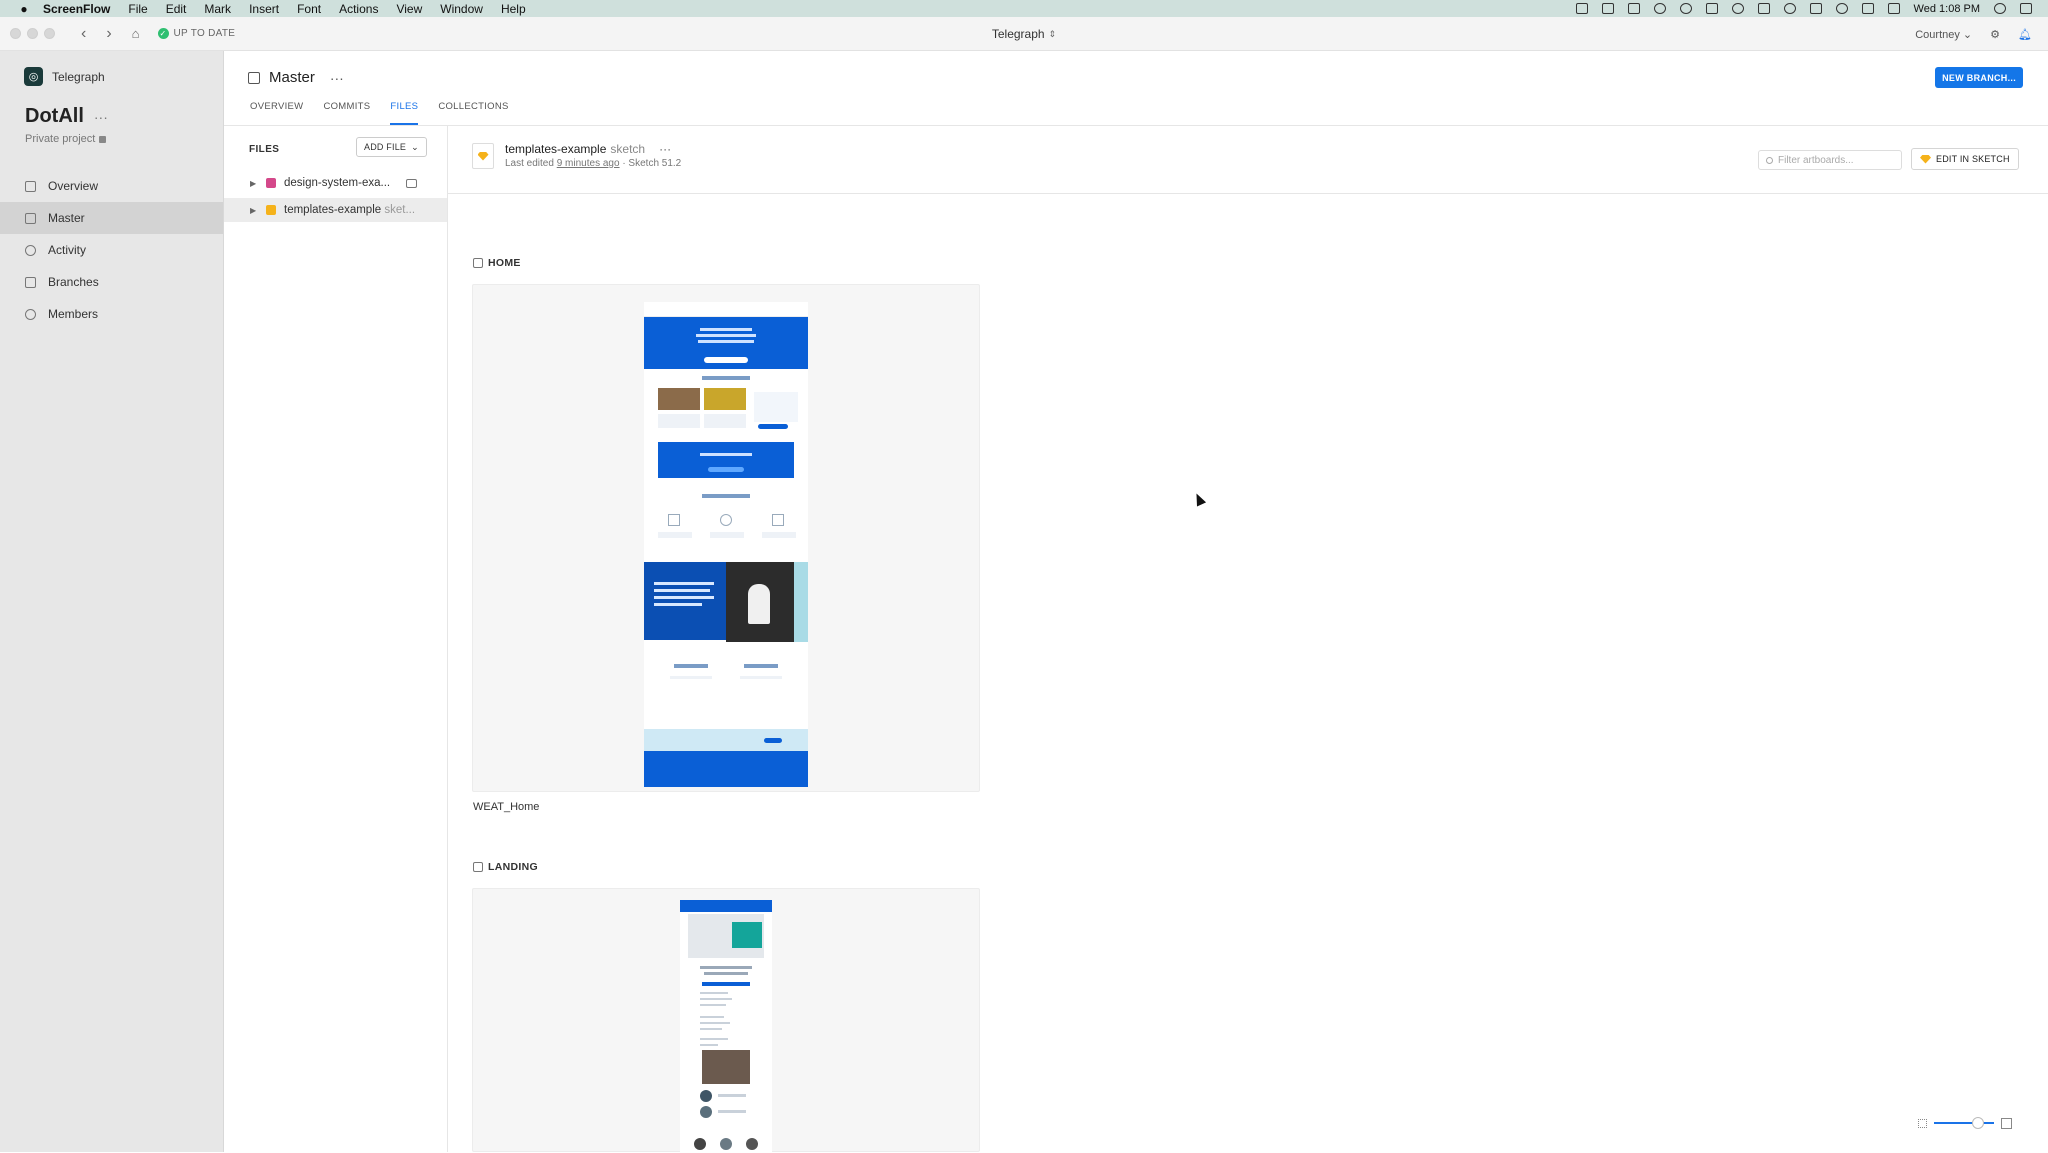 The image size is (2048, 1153). What do you see at coordinates (30, 282) in the screenshot?
I see `branches-icon` at bounding box center [30, 282].